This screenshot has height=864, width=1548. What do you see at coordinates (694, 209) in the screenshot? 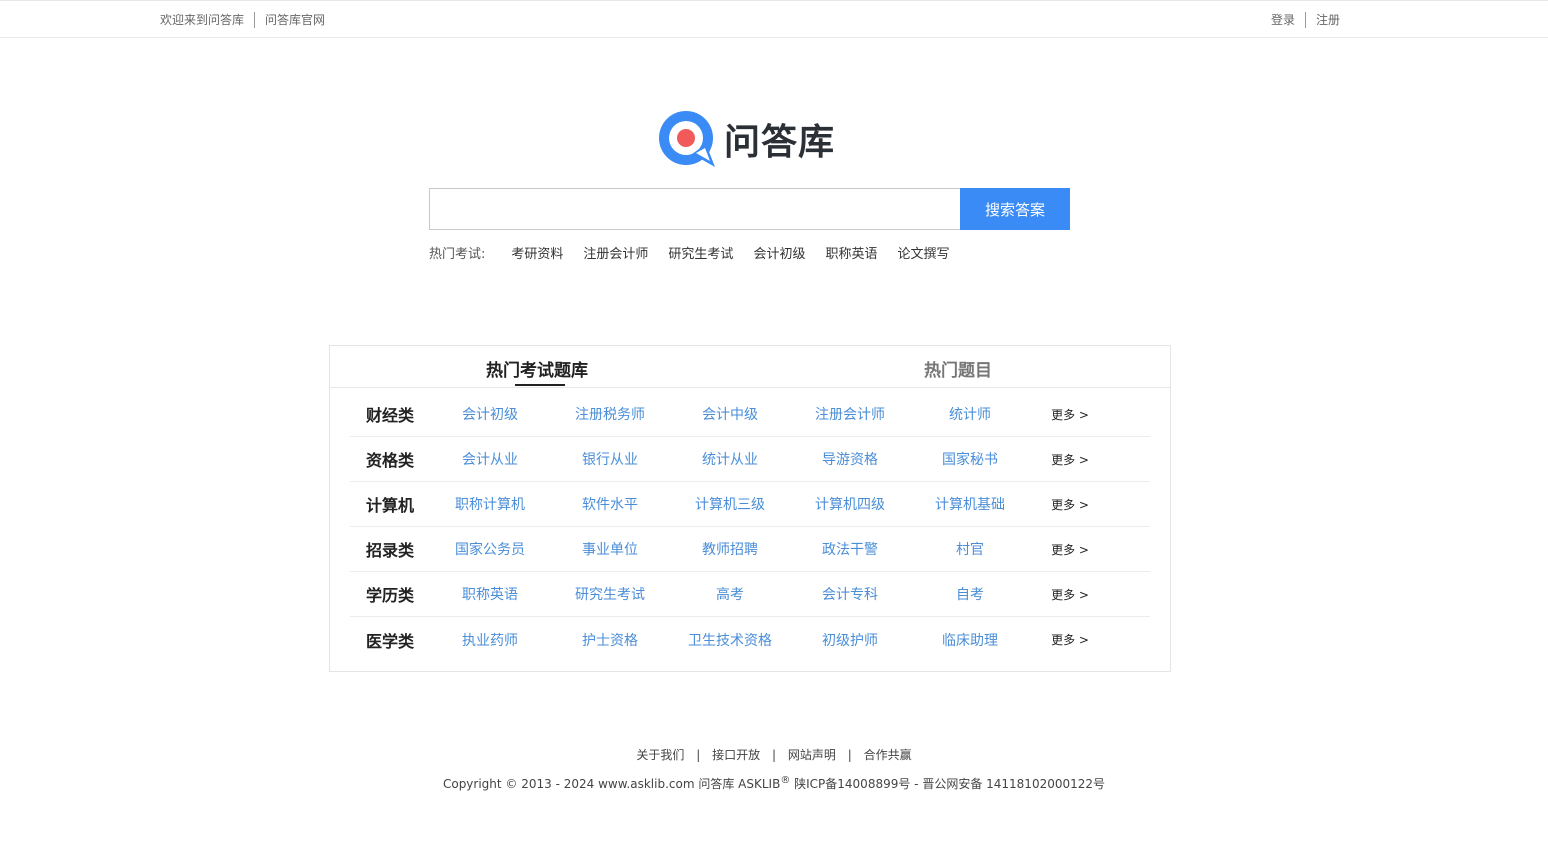
I see `search-input` at bounding box center [694, 209].